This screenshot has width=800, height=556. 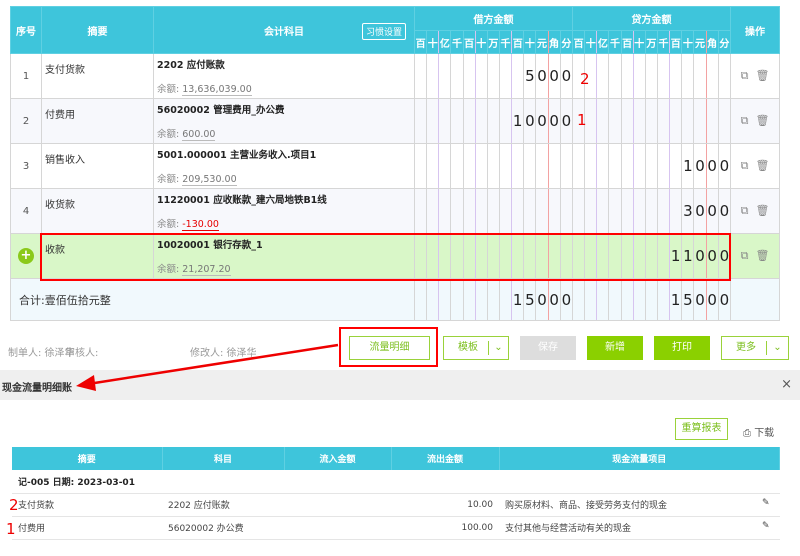 What do you see at coordinates (97, 121) in the screenshot?
I see `summary-cell: 付费用` at bounding box center [97, 121].